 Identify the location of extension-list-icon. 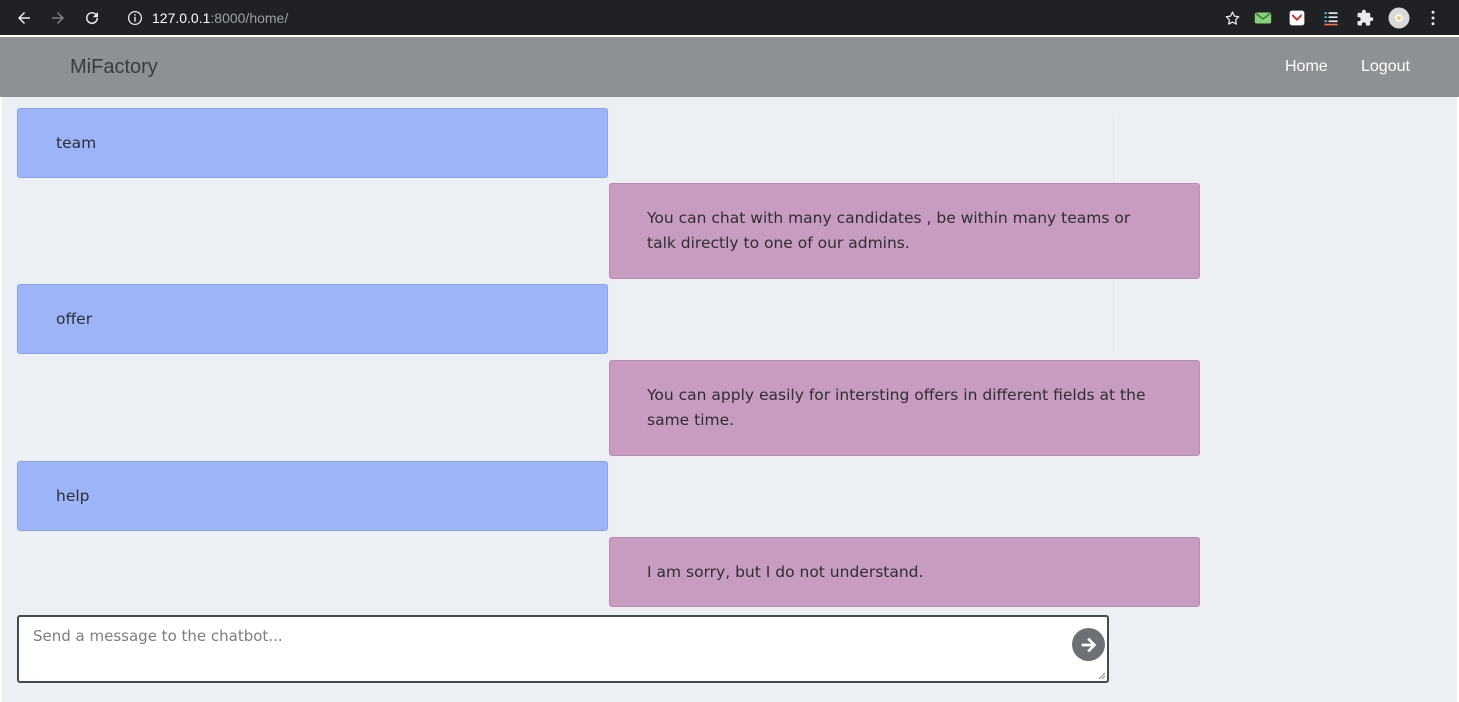
(1331, 18).